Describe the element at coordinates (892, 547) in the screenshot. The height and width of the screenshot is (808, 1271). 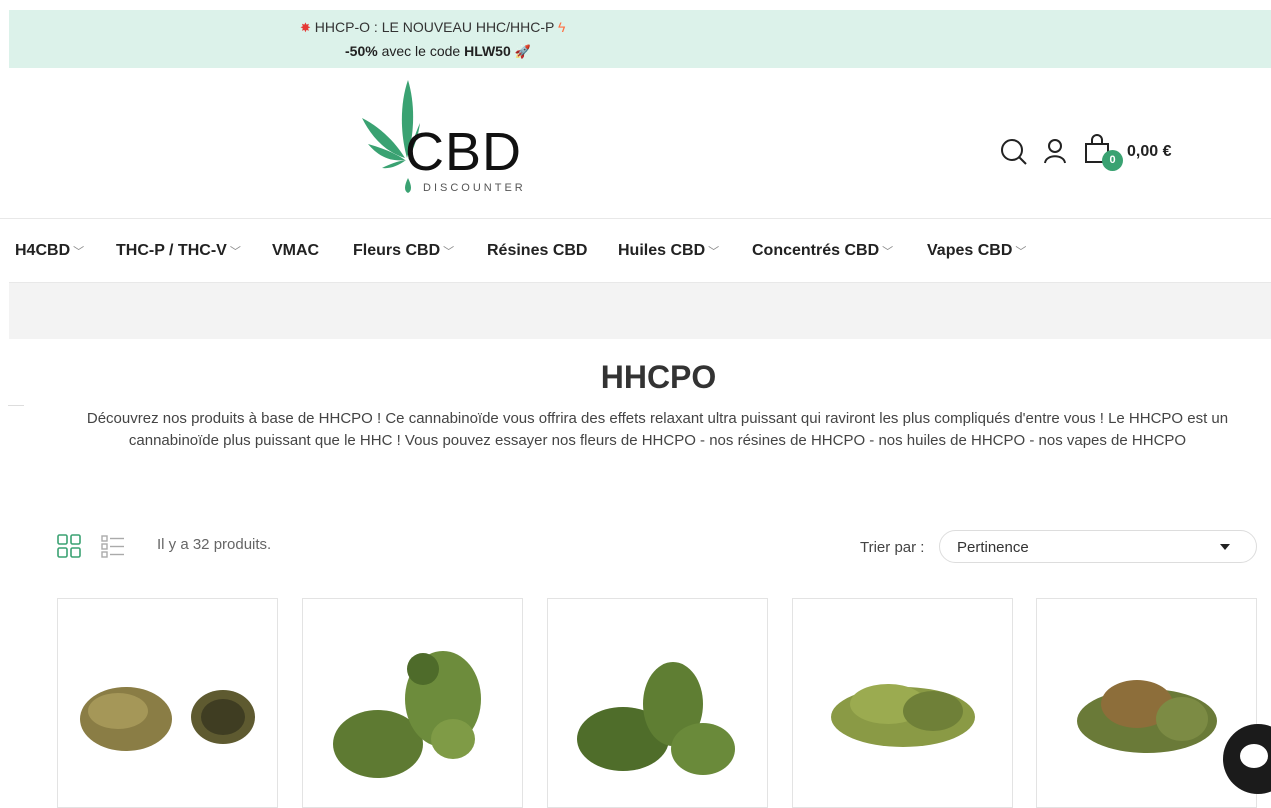
I see `sort-label: Trier par :` at that location.